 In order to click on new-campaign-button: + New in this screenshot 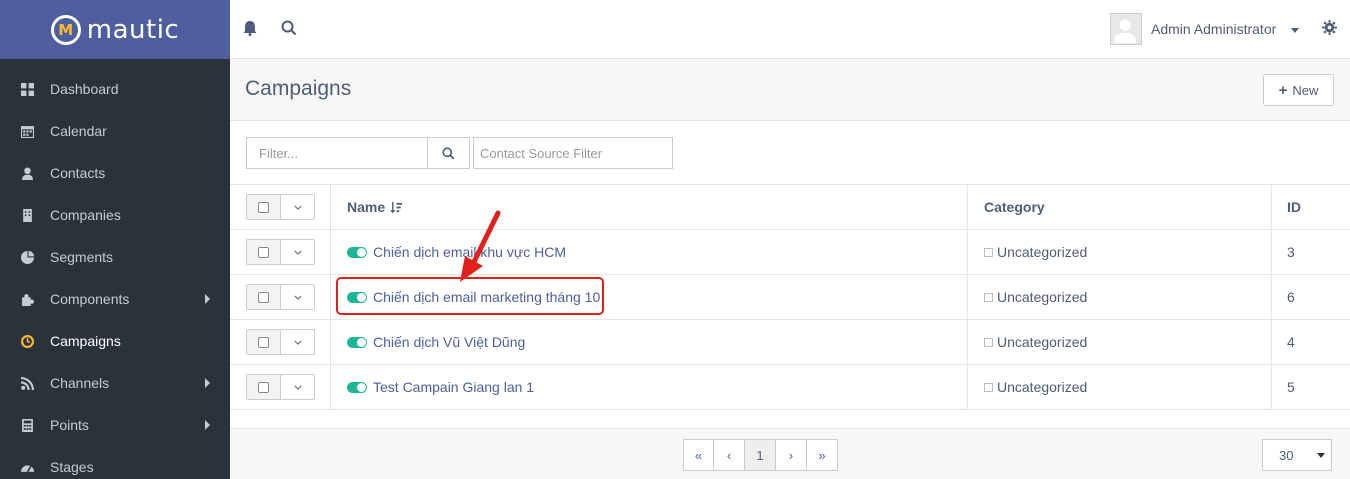, I will do `click(1298, 90)`.